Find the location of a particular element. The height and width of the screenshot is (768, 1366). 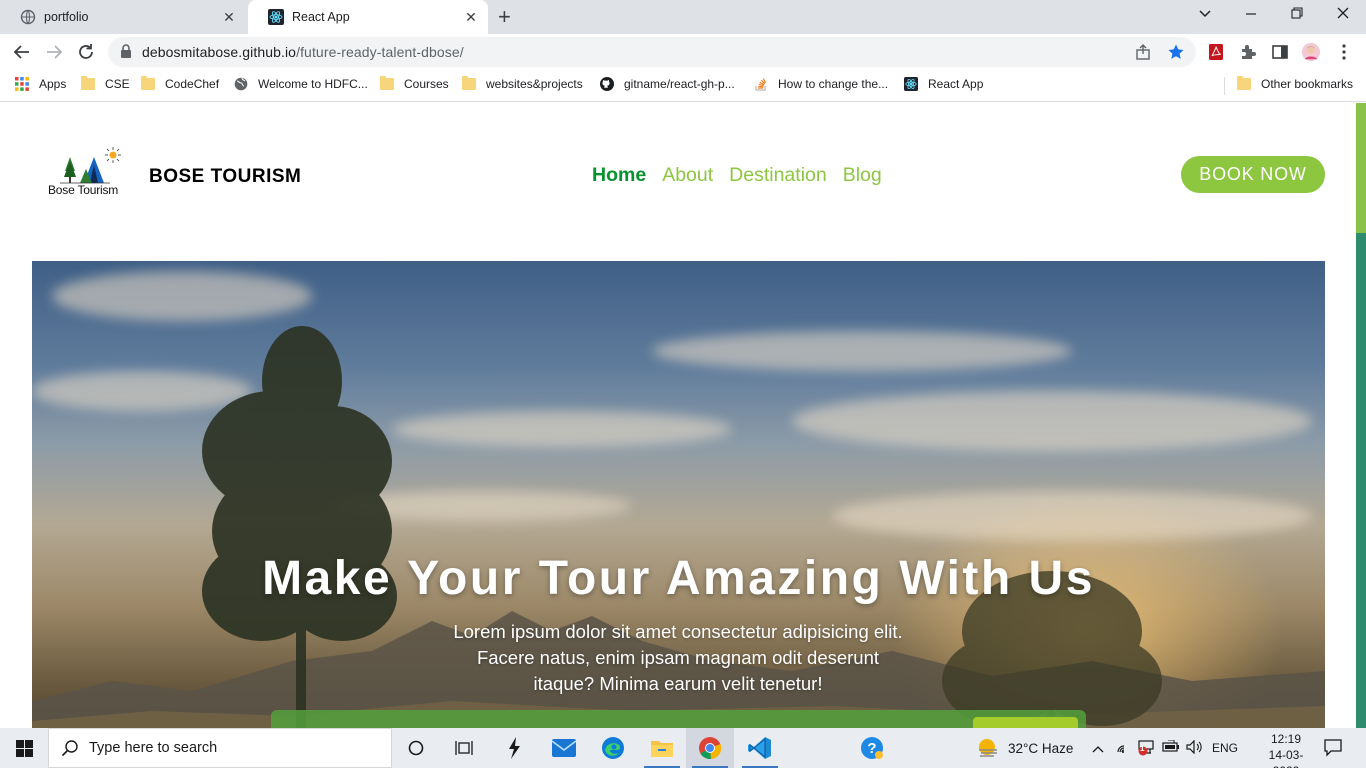

bookmark-label: React App is located at coordinates (956, 84).